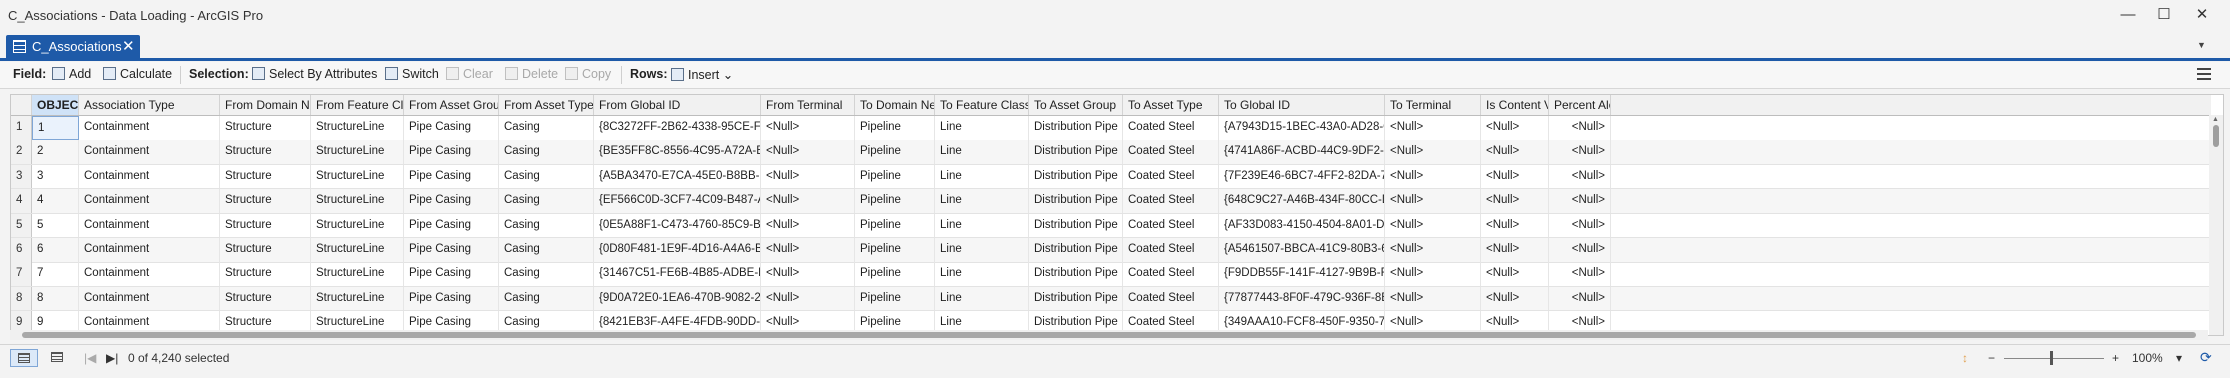 This screenshot has height=378, width=2230. I want to click on table-cell: {BE35FF8C-8556-4C95-A72A-E6519722DB7C}, so click(677, 152).